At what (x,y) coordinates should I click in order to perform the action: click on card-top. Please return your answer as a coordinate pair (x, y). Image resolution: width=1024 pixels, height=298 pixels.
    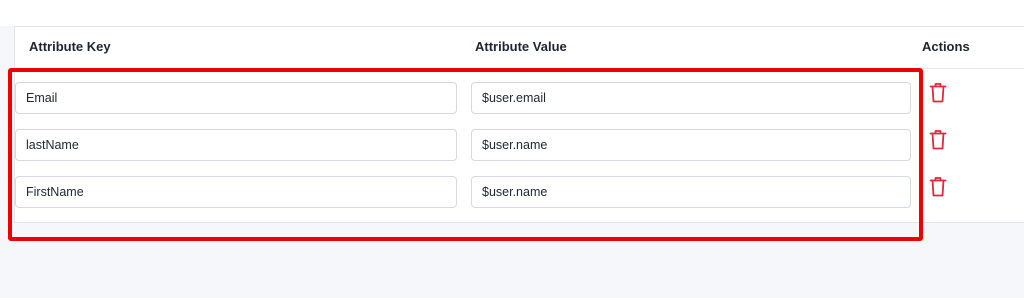
    Looking at the image, I should click on (512, 13).